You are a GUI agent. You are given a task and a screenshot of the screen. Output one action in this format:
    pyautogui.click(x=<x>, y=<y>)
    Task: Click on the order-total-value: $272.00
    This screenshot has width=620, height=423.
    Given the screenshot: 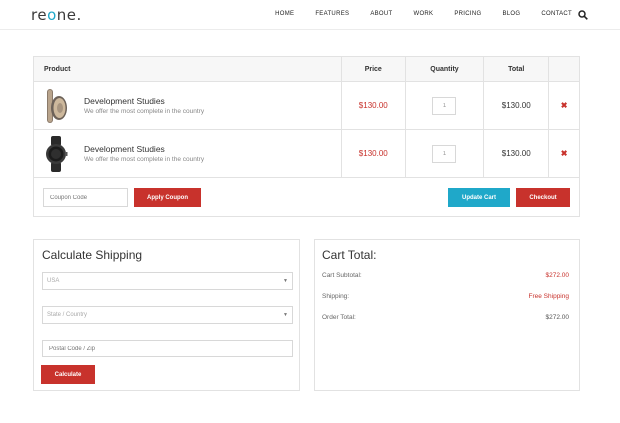 What is the action you would take?
    pyautogui.click(x=557, y=317)
    